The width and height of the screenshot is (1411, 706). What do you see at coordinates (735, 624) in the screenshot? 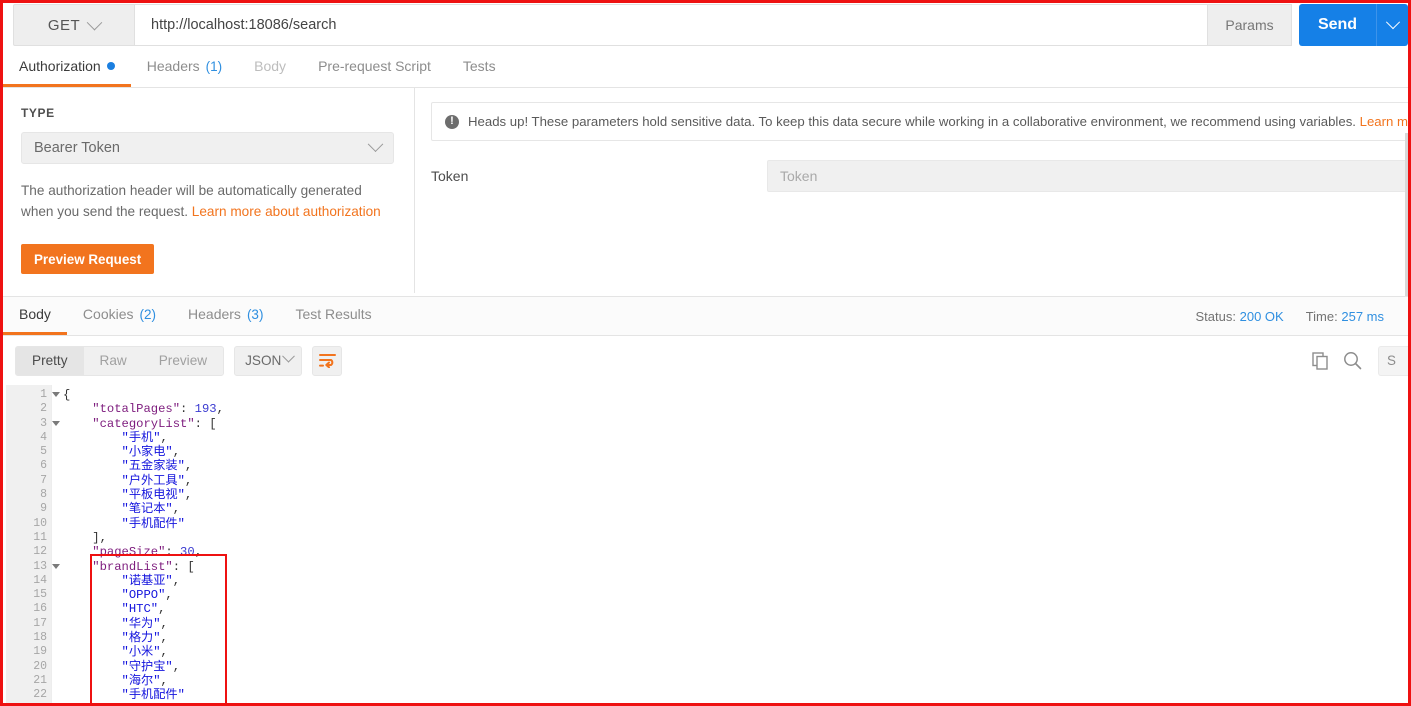
I see `code-line: "华为",` at bounding box center [735, 624].